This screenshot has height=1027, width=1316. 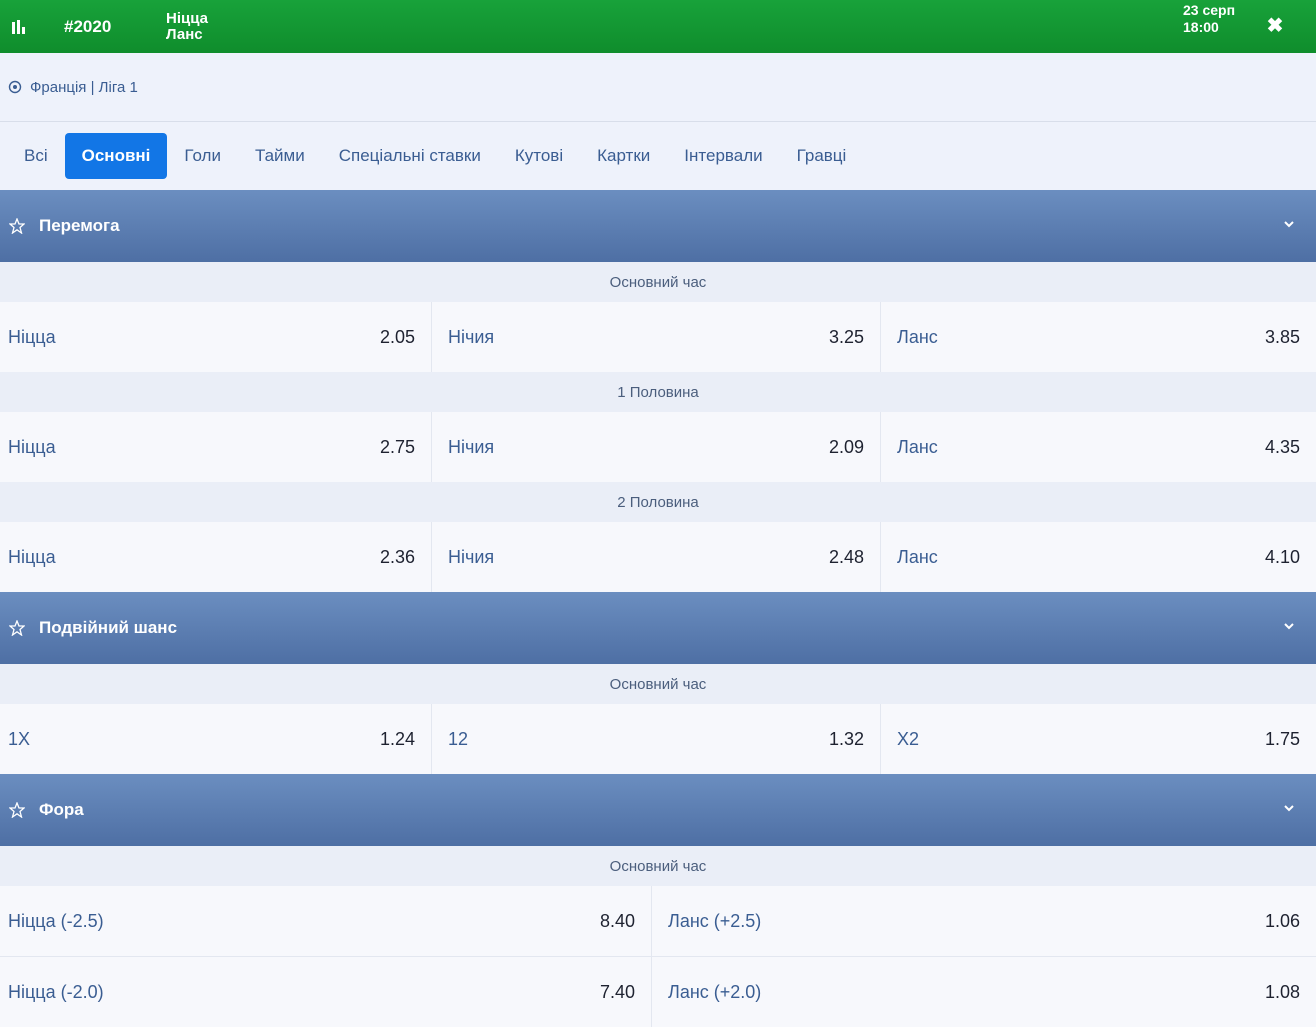 I want to click on odds-cell: X2 1.75, so click(x=1098, y=739).